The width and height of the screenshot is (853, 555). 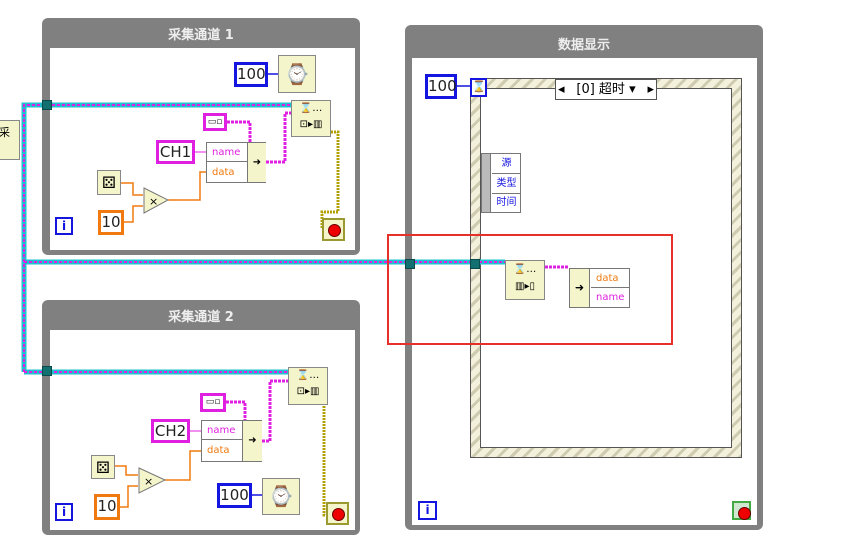 What do you see at coordinates (530, 289) in the screenshot?
I see `highlight-box` at bounding box center [530, 289].